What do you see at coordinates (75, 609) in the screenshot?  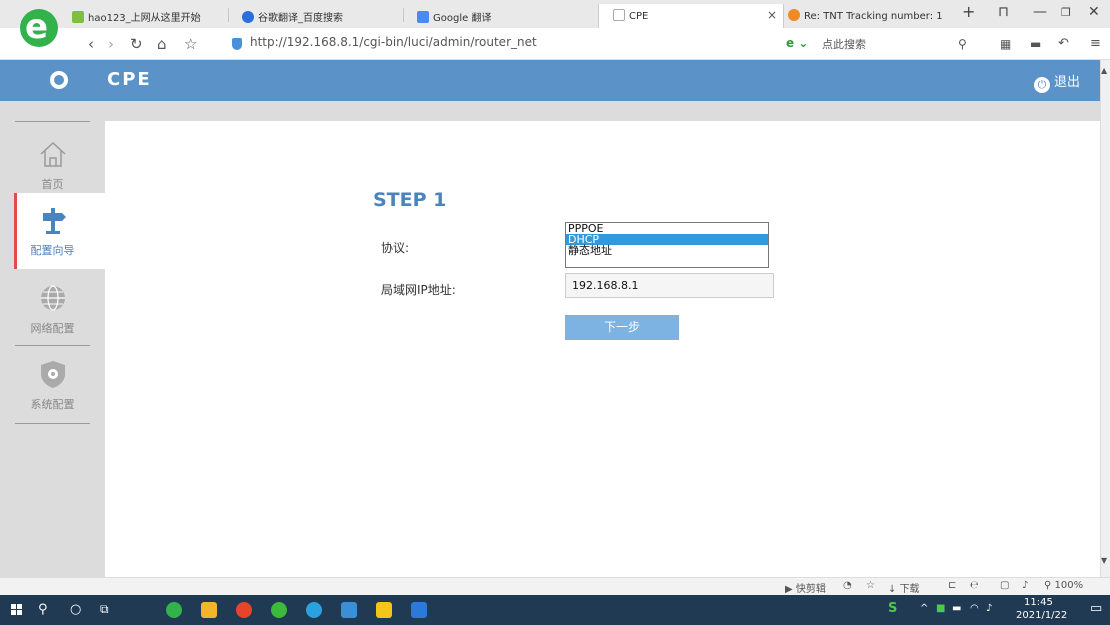 I see `cortana-icon: ○` at bounding box center [75, 609].